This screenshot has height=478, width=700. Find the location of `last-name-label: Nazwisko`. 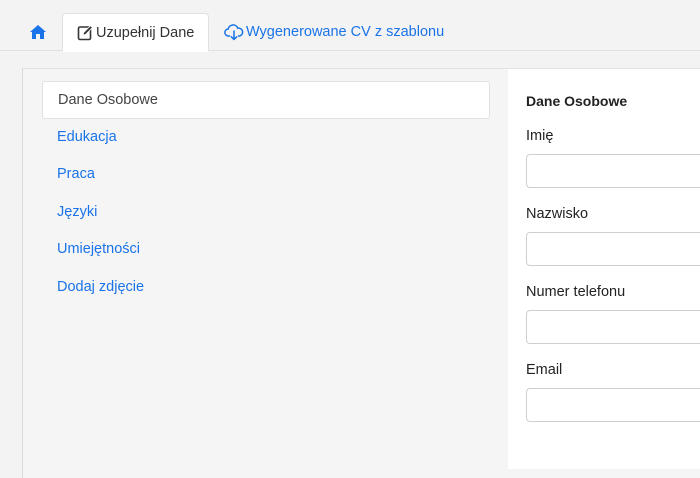

last-name-label: Nazwisko is located at coordinates (557, 214).